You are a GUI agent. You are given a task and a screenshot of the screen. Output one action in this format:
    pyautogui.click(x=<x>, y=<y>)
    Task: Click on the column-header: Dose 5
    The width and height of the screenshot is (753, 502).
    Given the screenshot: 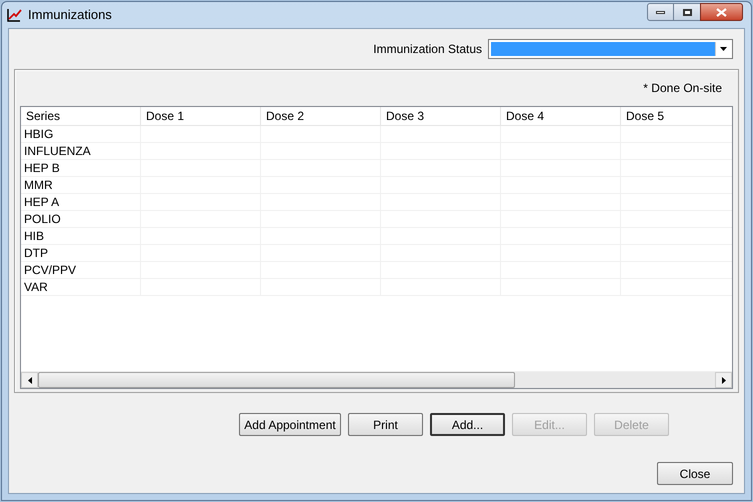 What is the action you would take?
    pyautogui.click(x=676, y=116)
    